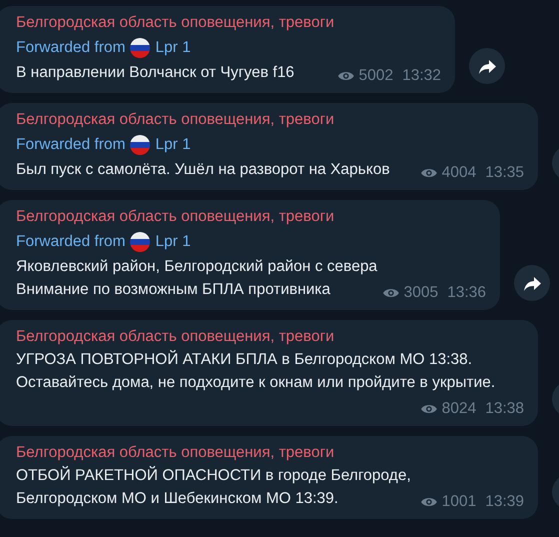 This screenshot has width=559, height=537. I want to click on view-count: 8024, so click(459, 409).